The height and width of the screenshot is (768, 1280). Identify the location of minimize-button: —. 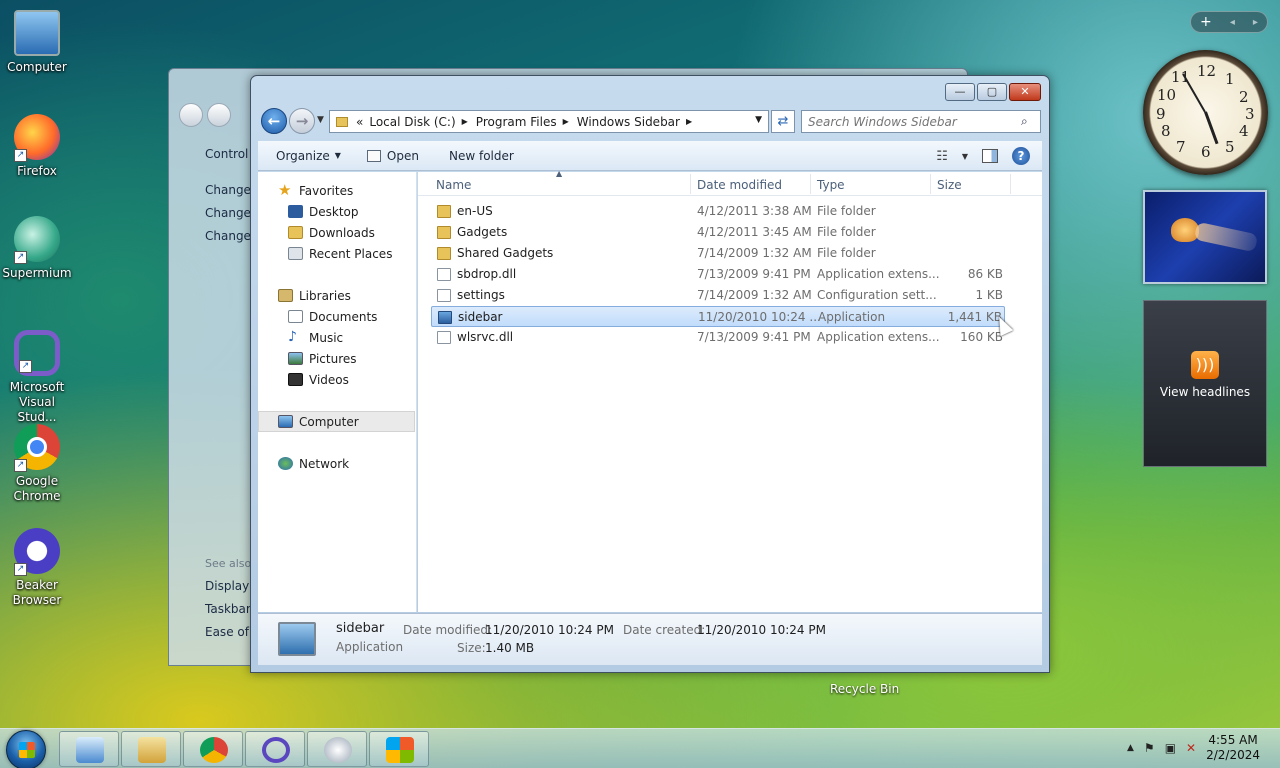
(960, 92).